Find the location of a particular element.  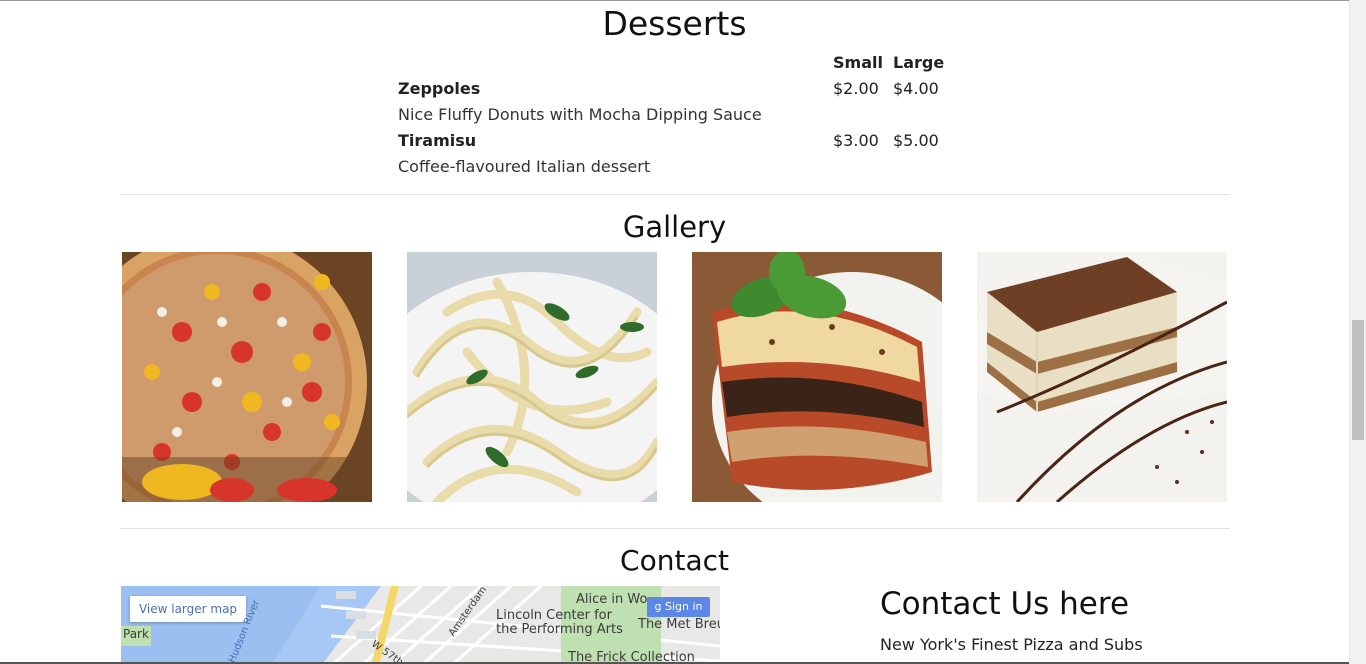

gallery-title: Gallery is located at coordinates (674, 227).